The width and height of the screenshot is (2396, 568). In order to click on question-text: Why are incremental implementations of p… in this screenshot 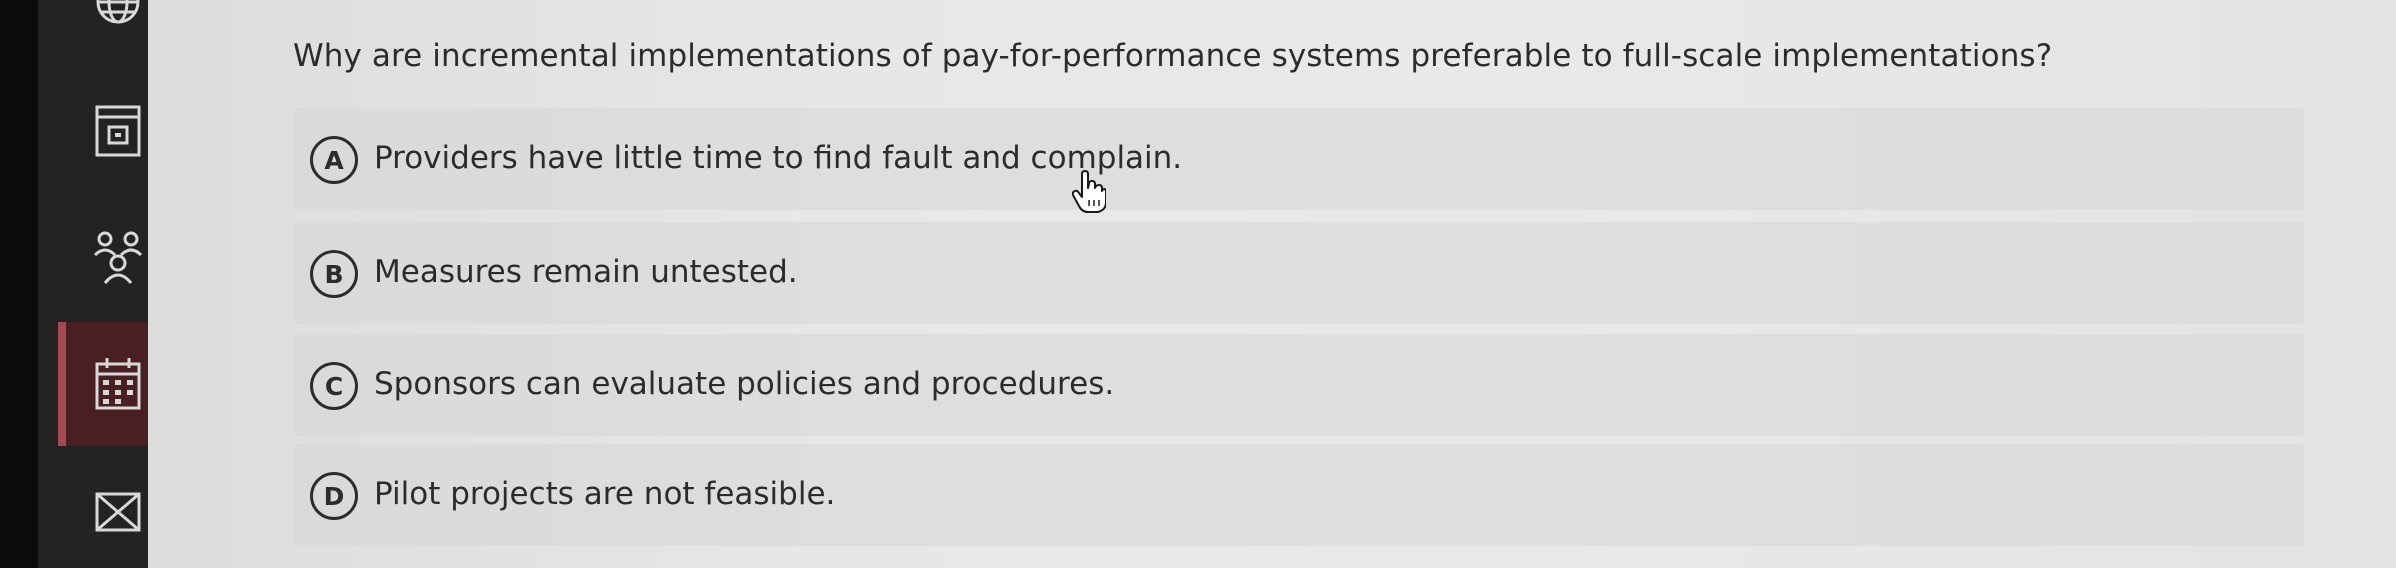, I will do `click(1173, 56)`.